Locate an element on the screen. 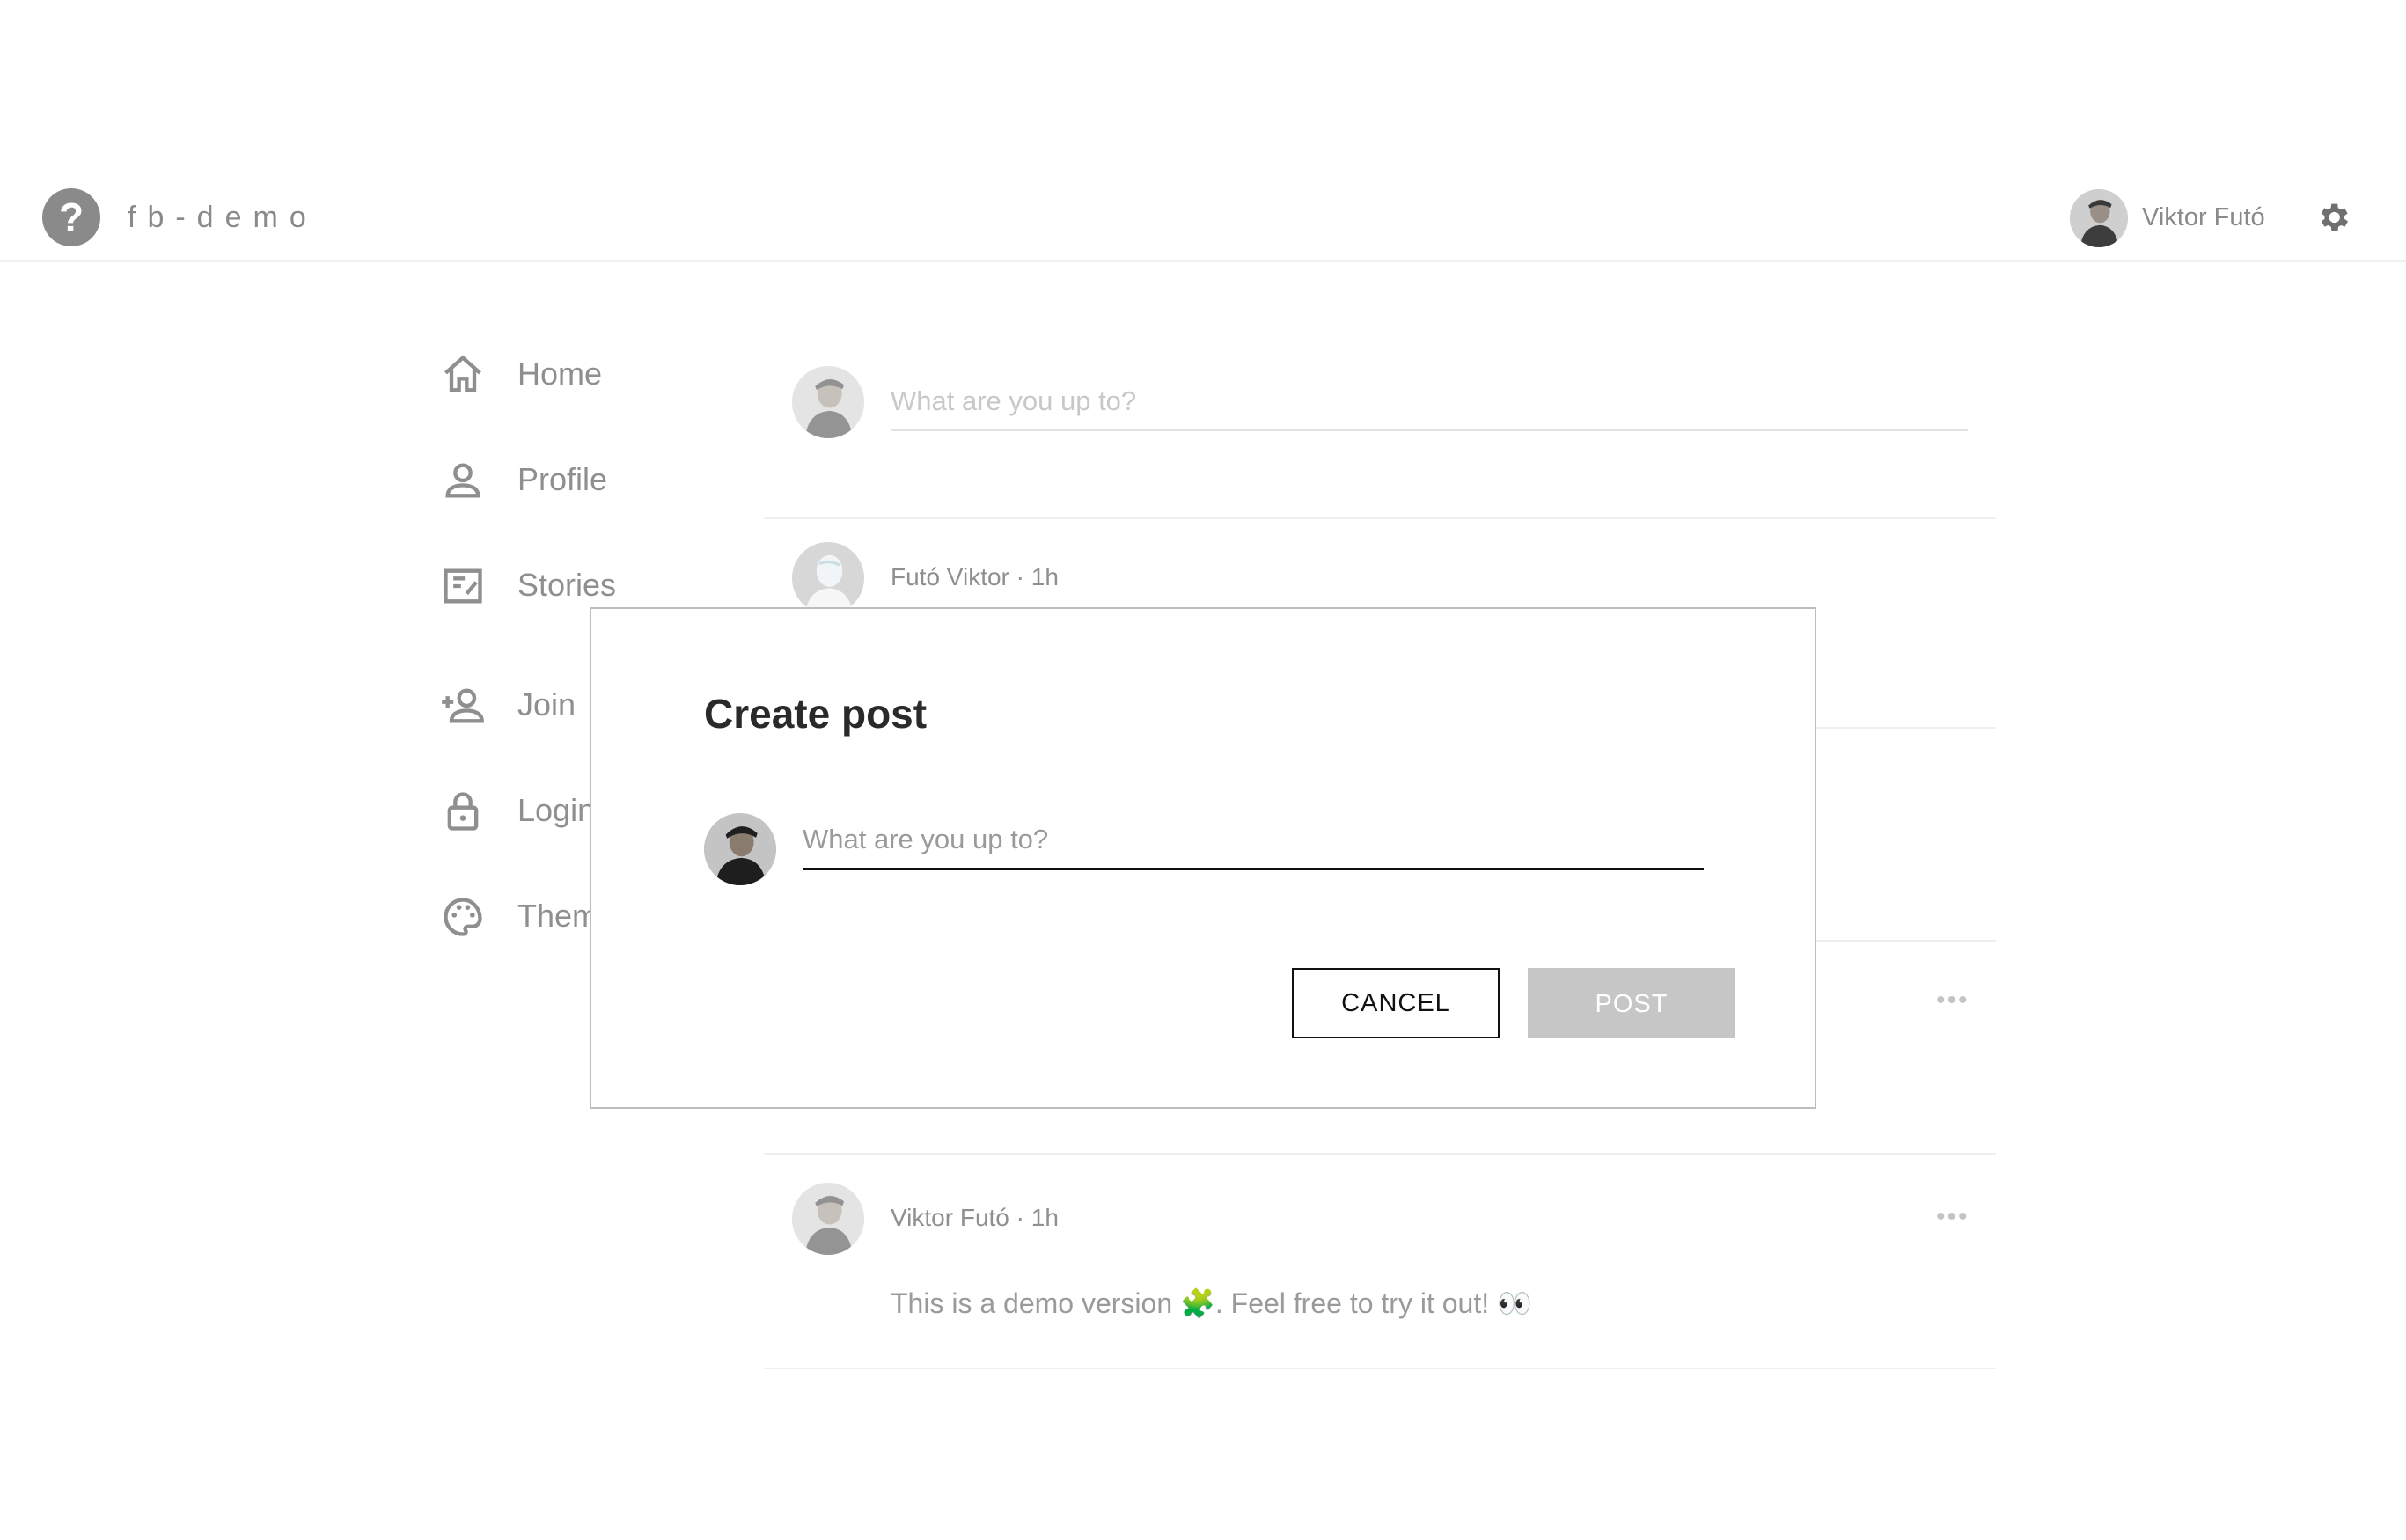 The image size is (2406, 1540). header-user-name: Viktor Futó is located at coordinates (2204, 217).